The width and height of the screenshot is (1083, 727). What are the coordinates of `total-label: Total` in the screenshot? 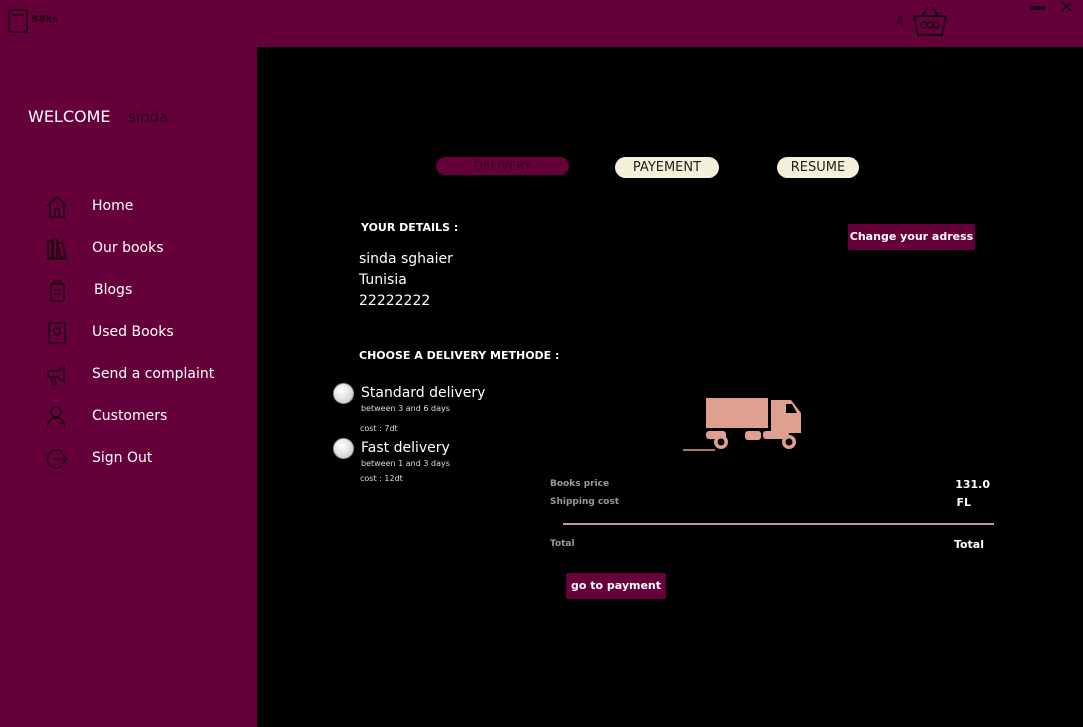 It's located at (562, 544).